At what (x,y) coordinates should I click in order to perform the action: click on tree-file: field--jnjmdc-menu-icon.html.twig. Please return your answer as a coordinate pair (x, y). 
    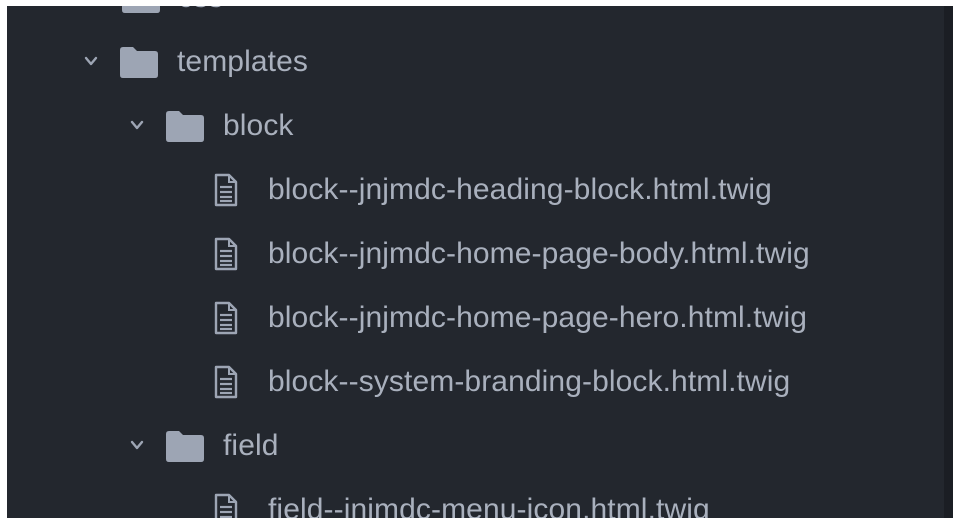
    Looking at the image, I should click on (473, 498).